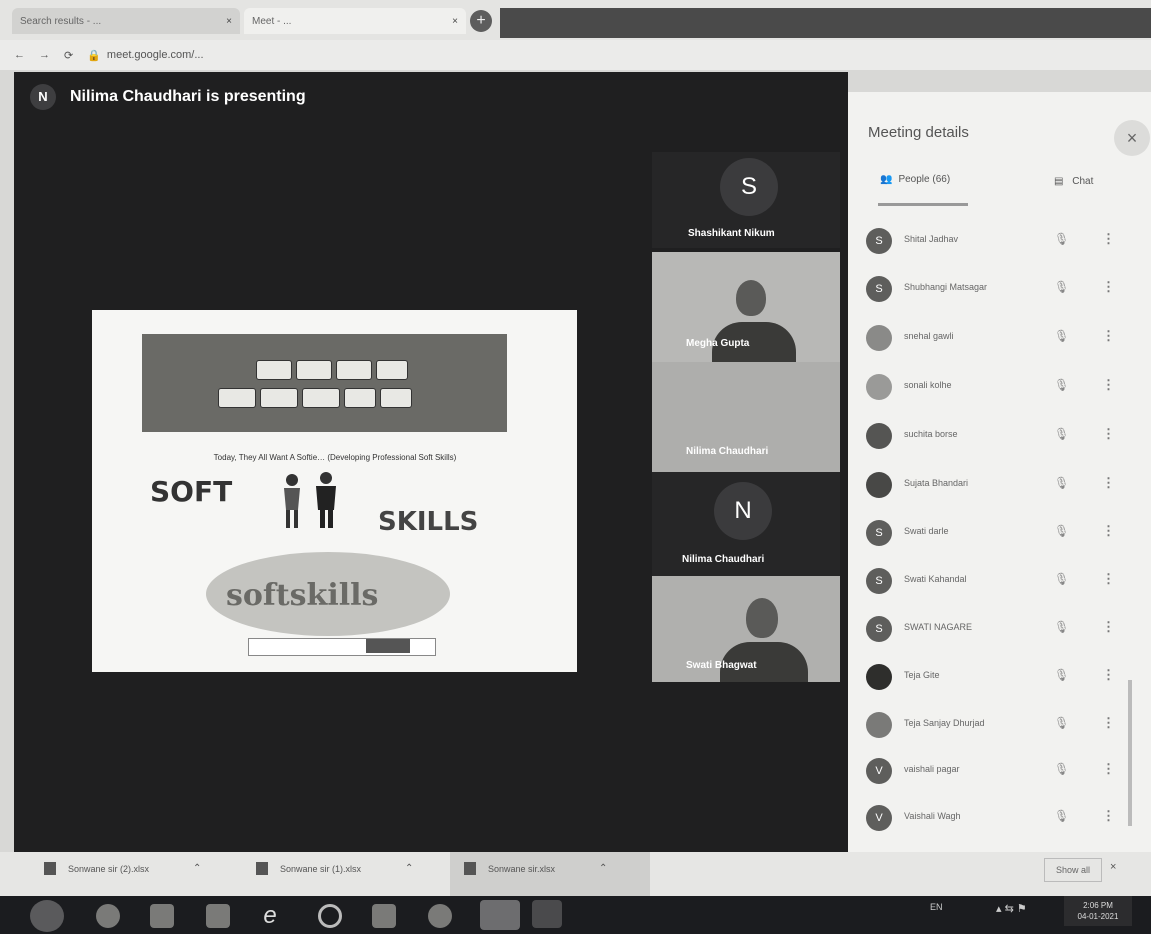 This screenshot has width=1151, height=934. Describe the element at coordinates (302, 595) in the screenshot. I see `slide-word-cloud-text: softskills` at that location.